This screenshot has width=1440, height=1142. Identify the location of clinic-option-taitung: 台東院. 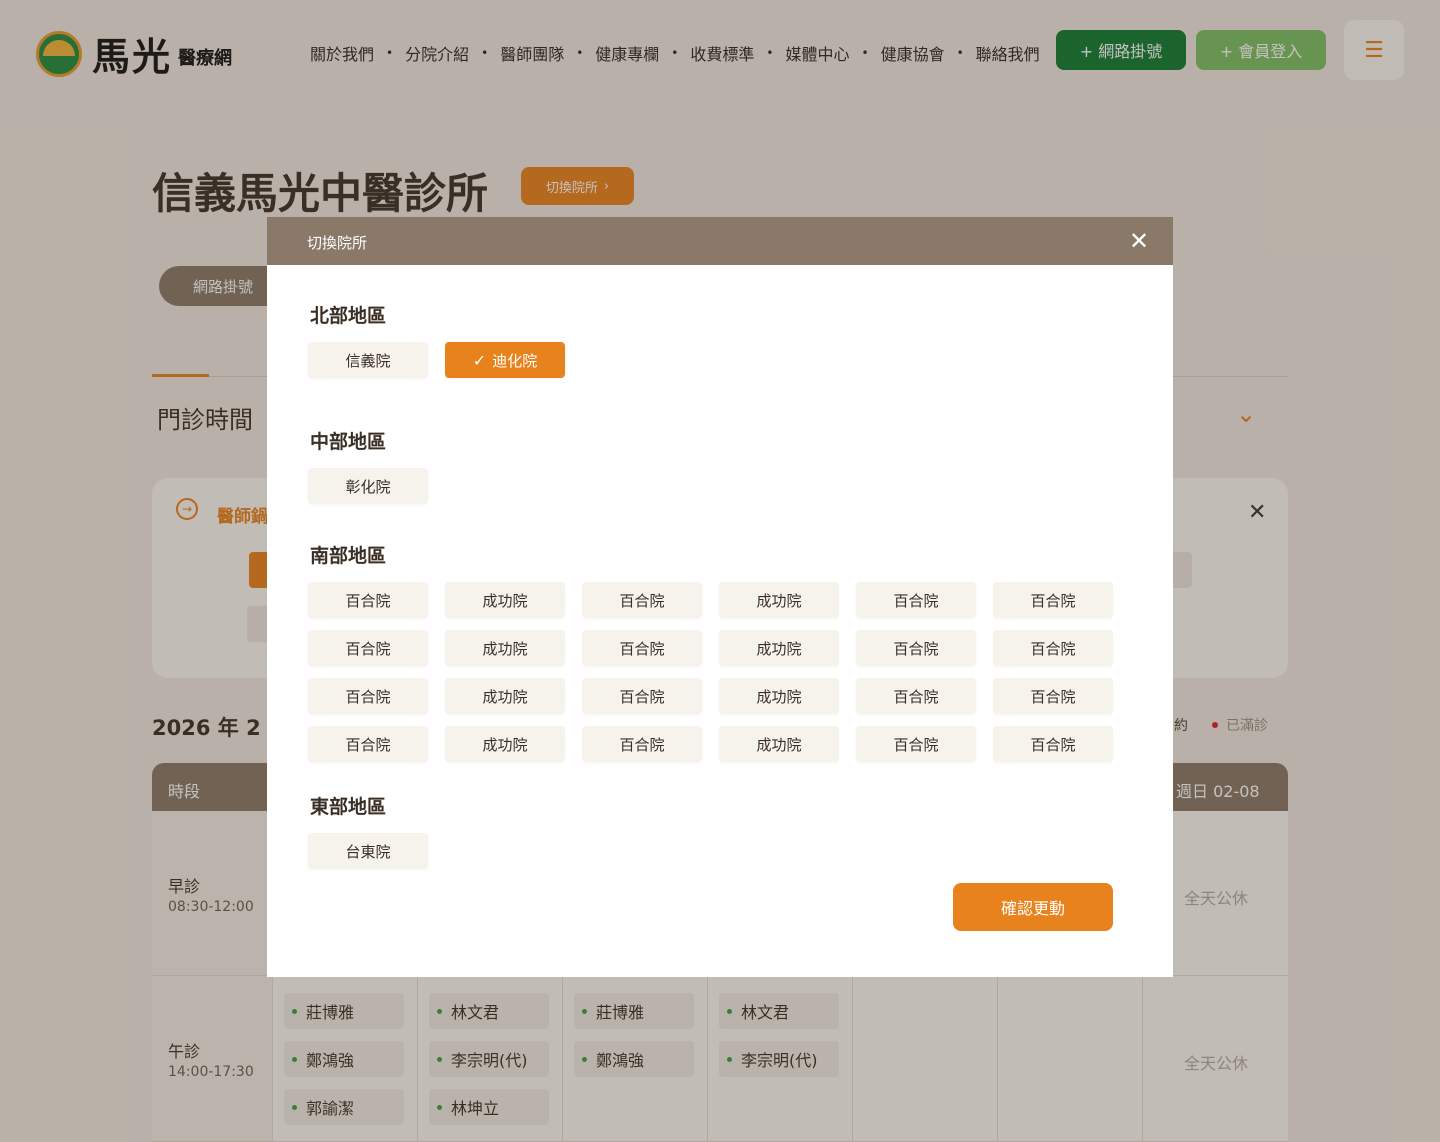
(368, 851).